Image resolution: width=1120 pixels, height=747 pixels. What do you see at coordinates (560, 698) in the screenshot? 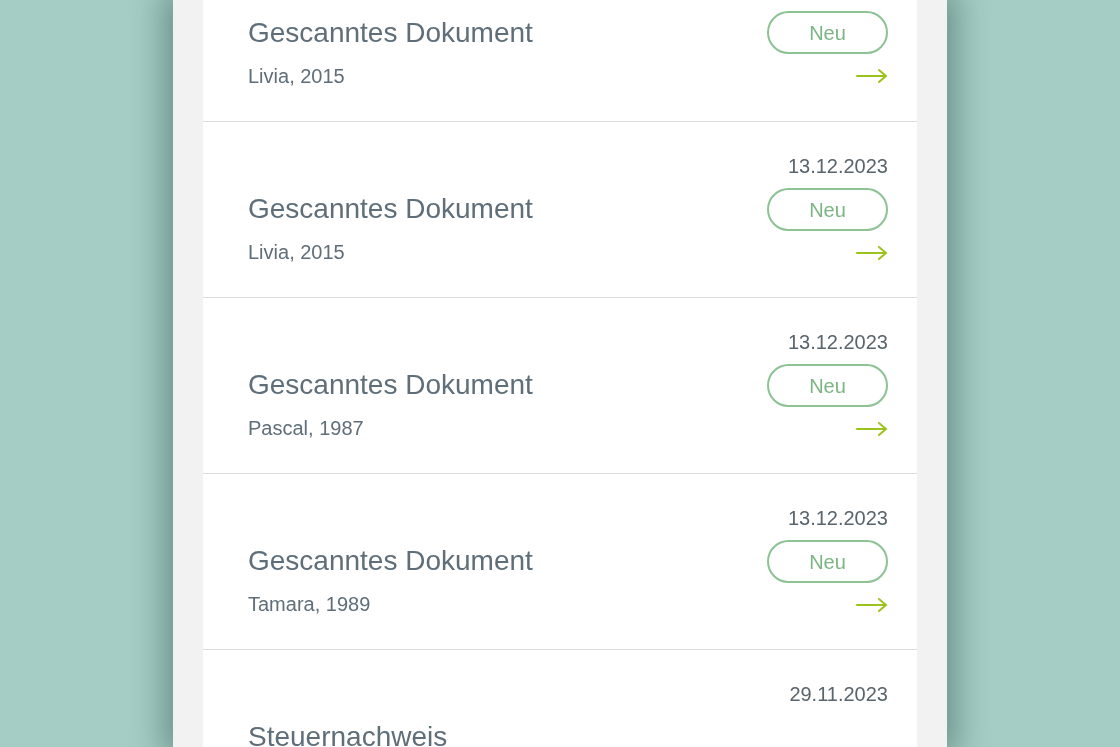
I see `document-row: Steuernachweis 29.11.2023` at bounding box center [560, 698].